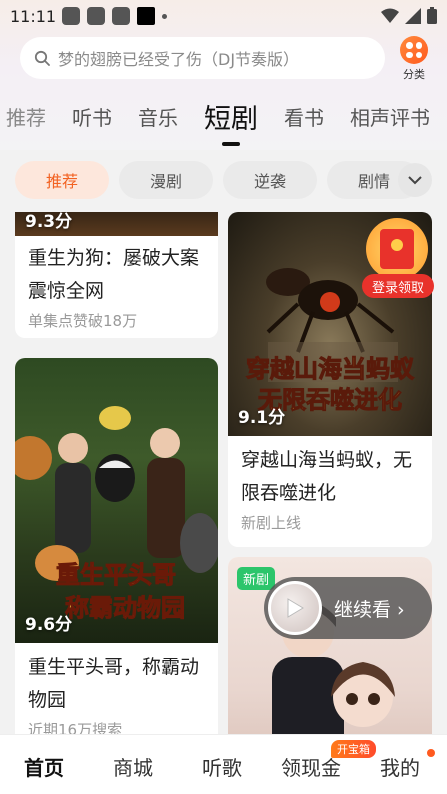 The height and width of the screenshot is (794, 447). Describe the element at coordinates (390, 116) in the screenshot. I see `tab-crosstalk: 相声评书` at that location.